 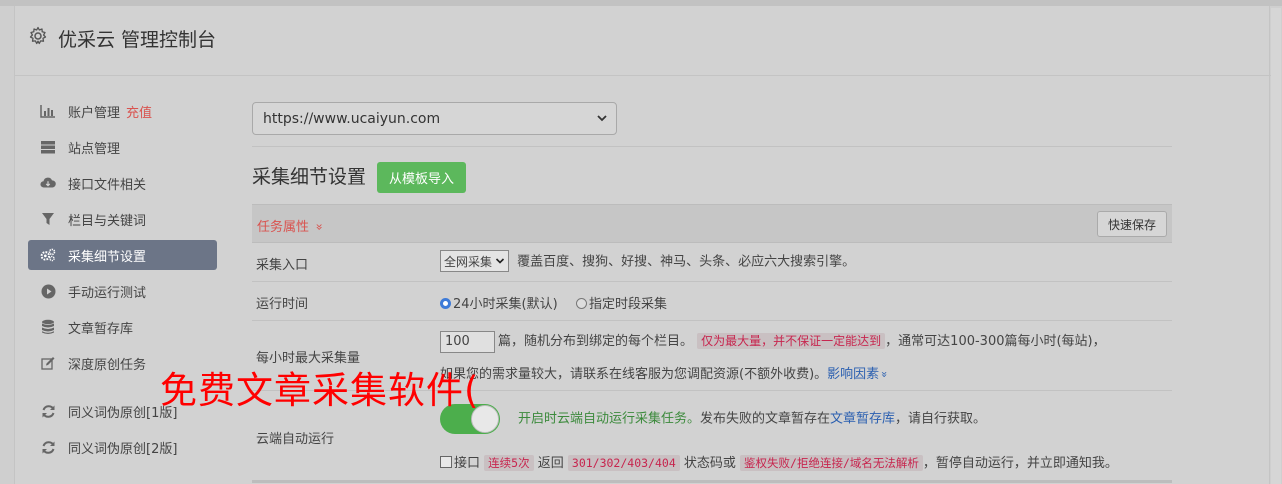 What do you see at coordinates (765, 419) in the screenshot?
I see `cloud-text-1: 发布失败的文章暂存在` at bounding box center [765, 419].